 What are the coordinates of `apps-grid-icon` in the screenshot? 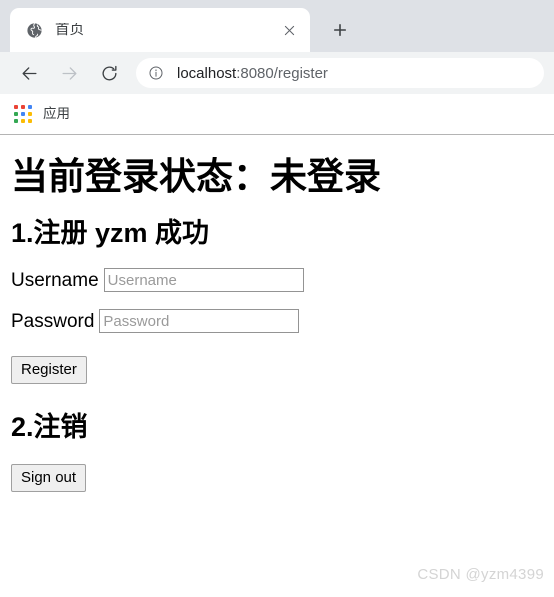 It's located at (23, 114).